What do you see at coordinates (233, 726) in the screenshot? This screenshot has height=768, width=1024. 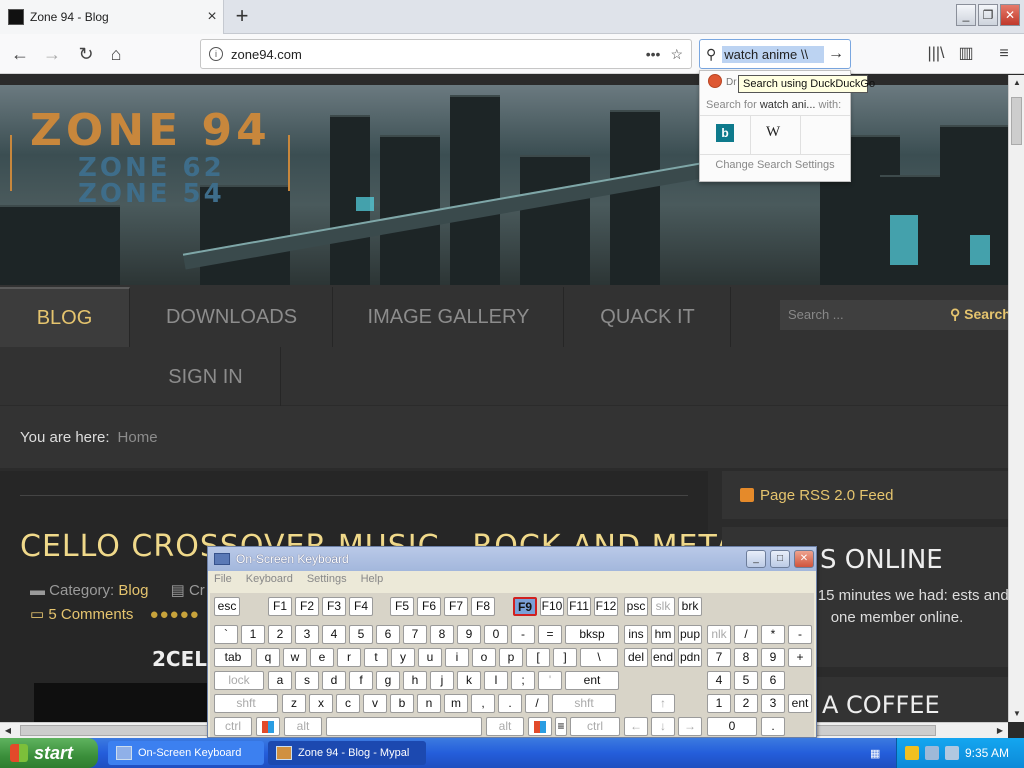 I see `key-ctrl: ctrl` at bounding box center [233, 726].